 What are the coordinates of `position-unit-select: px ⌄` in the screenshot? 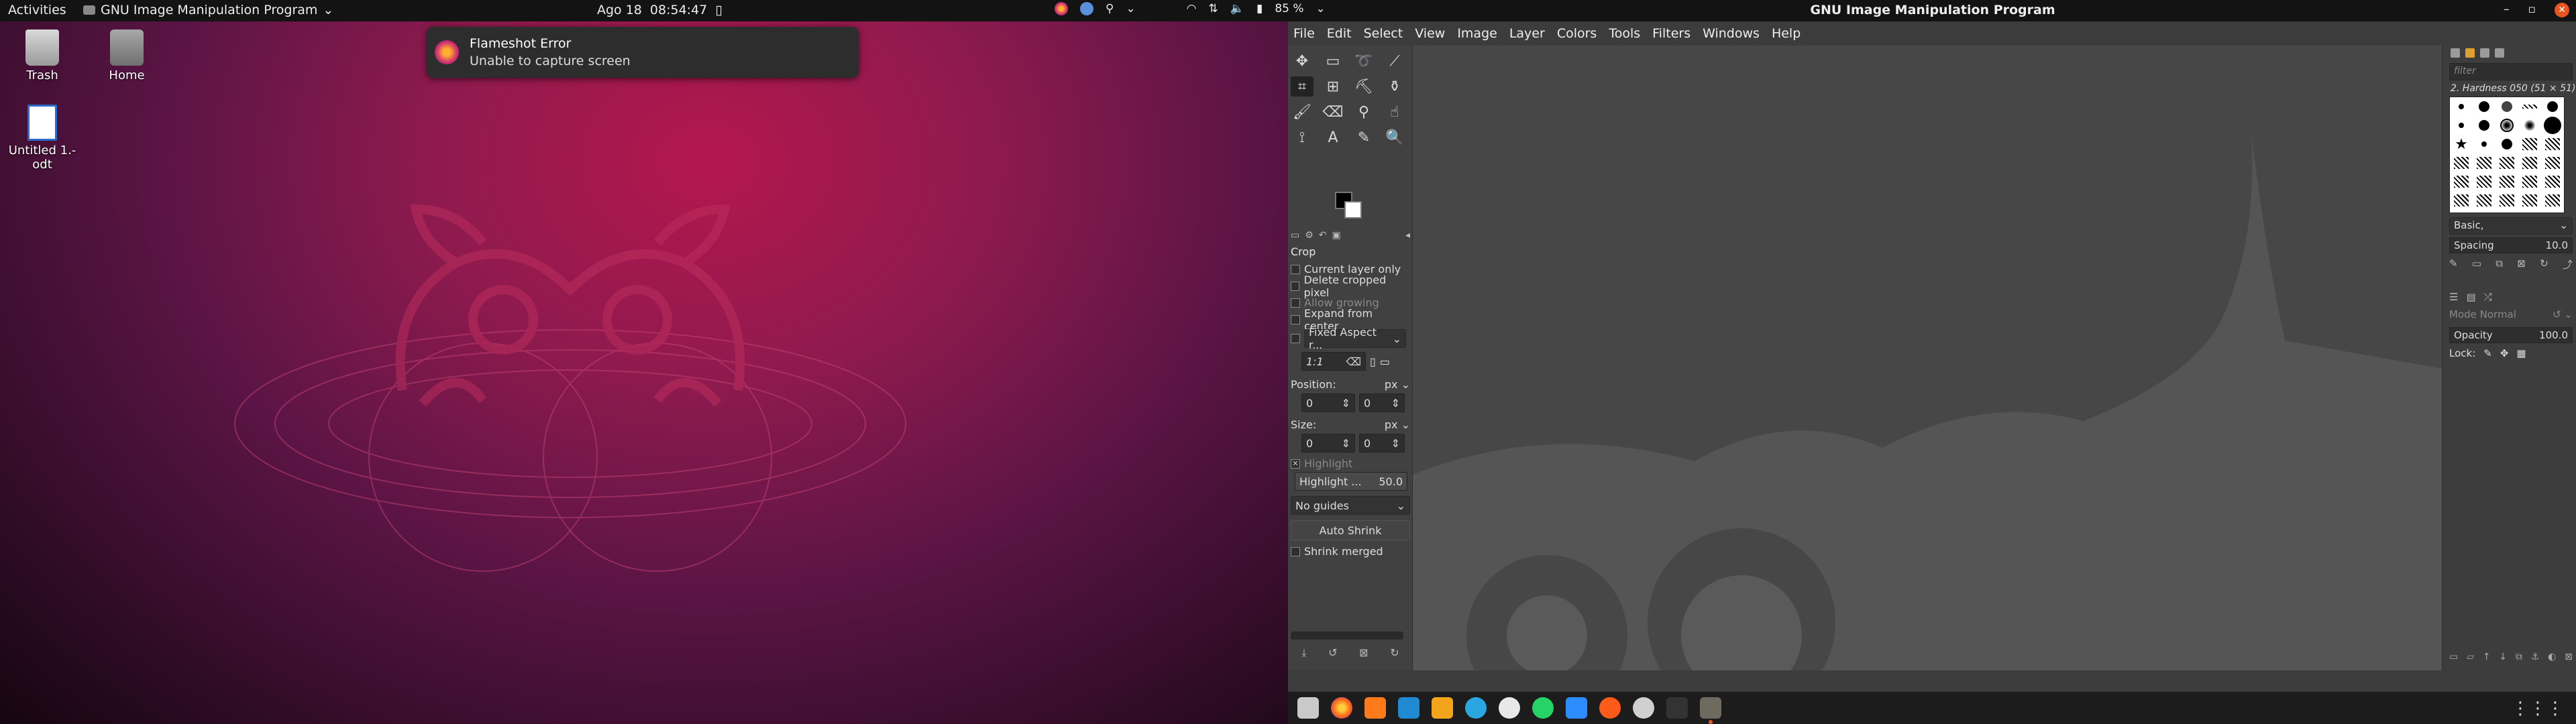 It's located at (1397, 384).